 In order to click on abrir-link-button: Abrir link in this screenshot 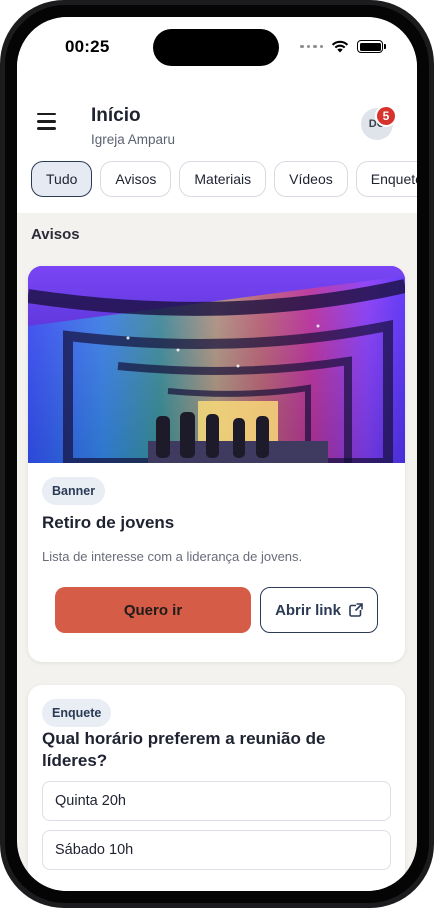, I will do `click(319, 610)`.